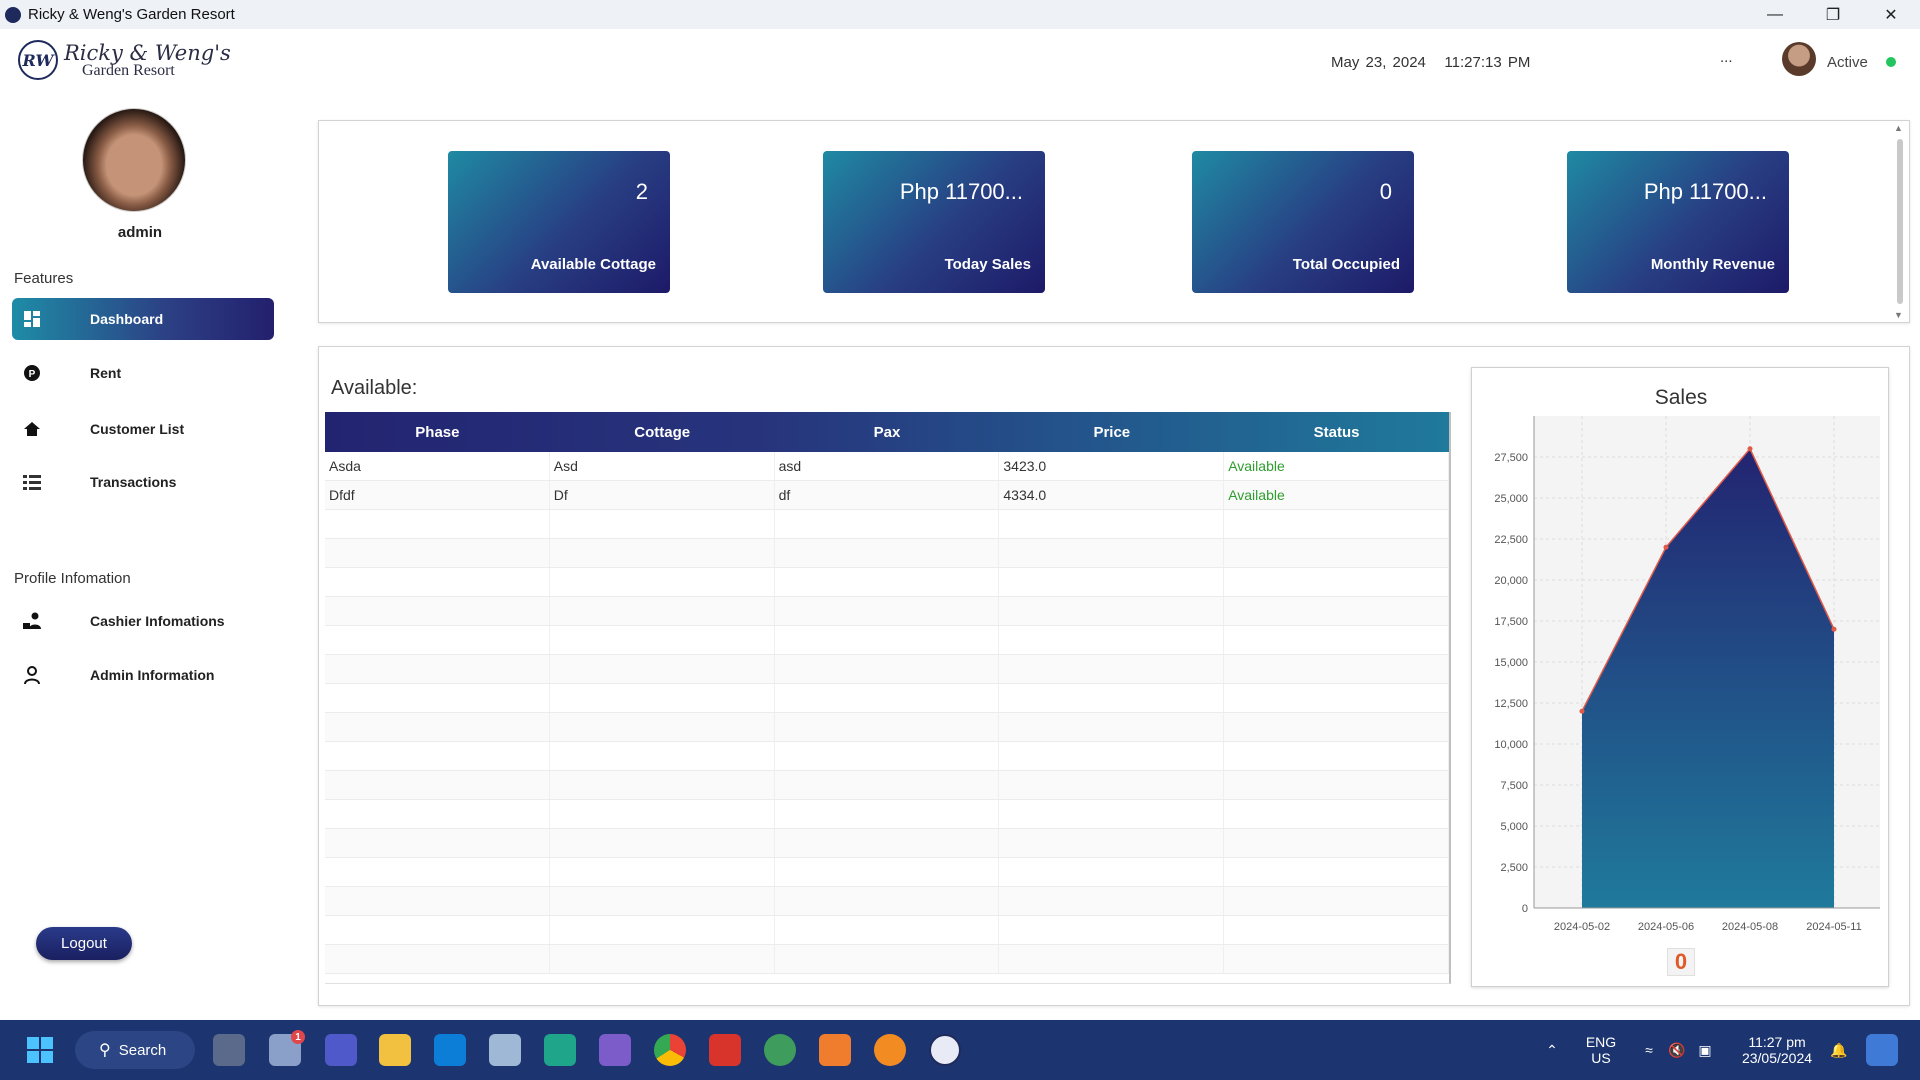 This screenshot has height=1080, width=1920. I want to click on profile-section-label: Profile Infomation, so click(72, 578).